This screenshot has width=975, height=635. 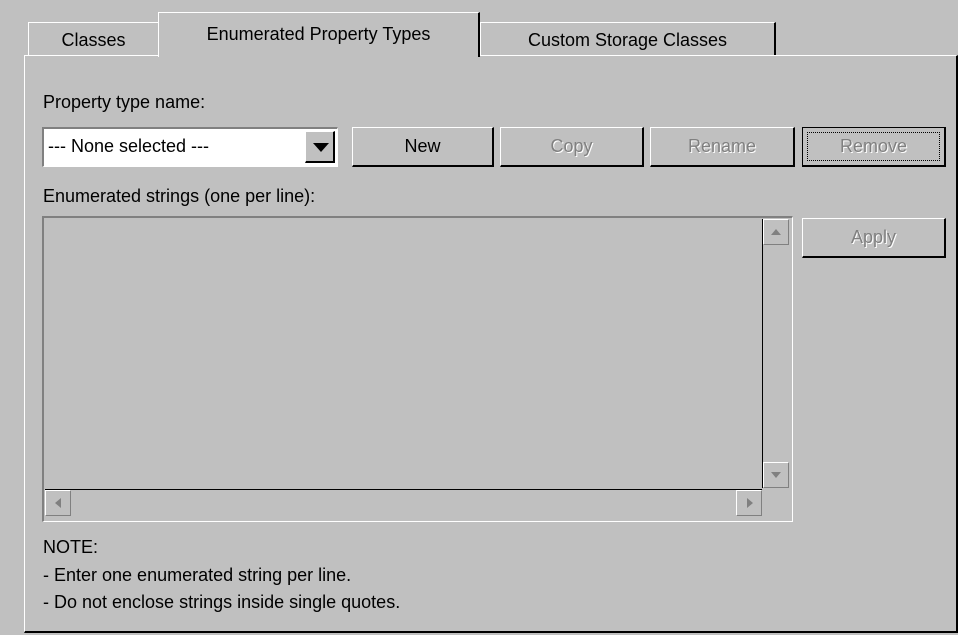 I want to click on apply-button: Apply, so click(x=874, y=238).